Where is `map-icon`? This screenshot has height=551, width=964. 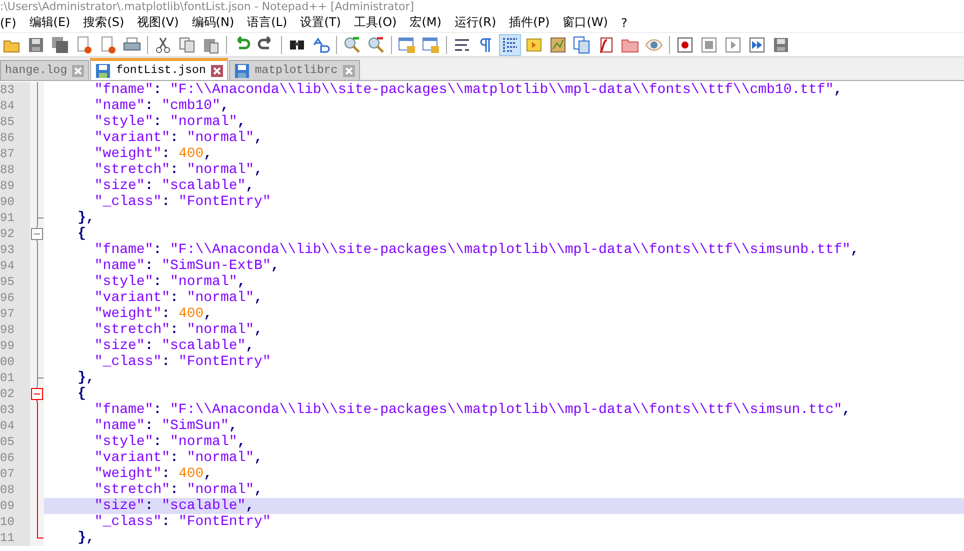 map-icon is located at coordinates (558, 45).